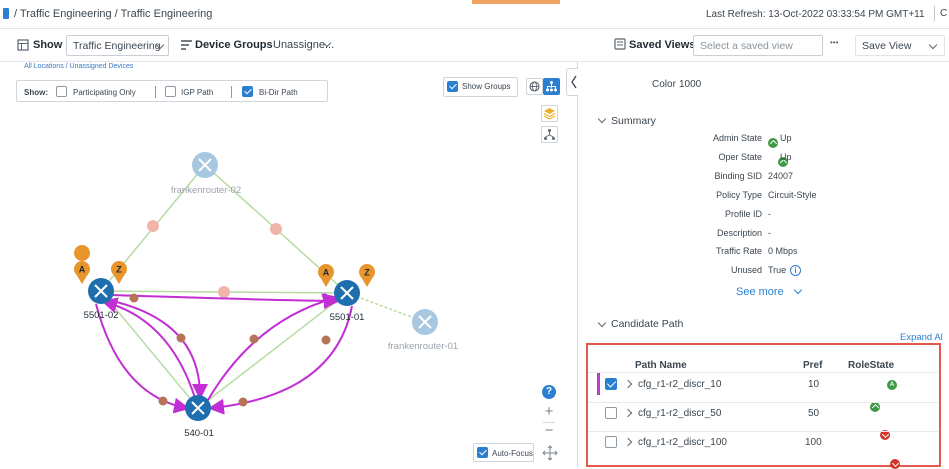  I want to click on summary-field-value: 24007, so click(781, 176).